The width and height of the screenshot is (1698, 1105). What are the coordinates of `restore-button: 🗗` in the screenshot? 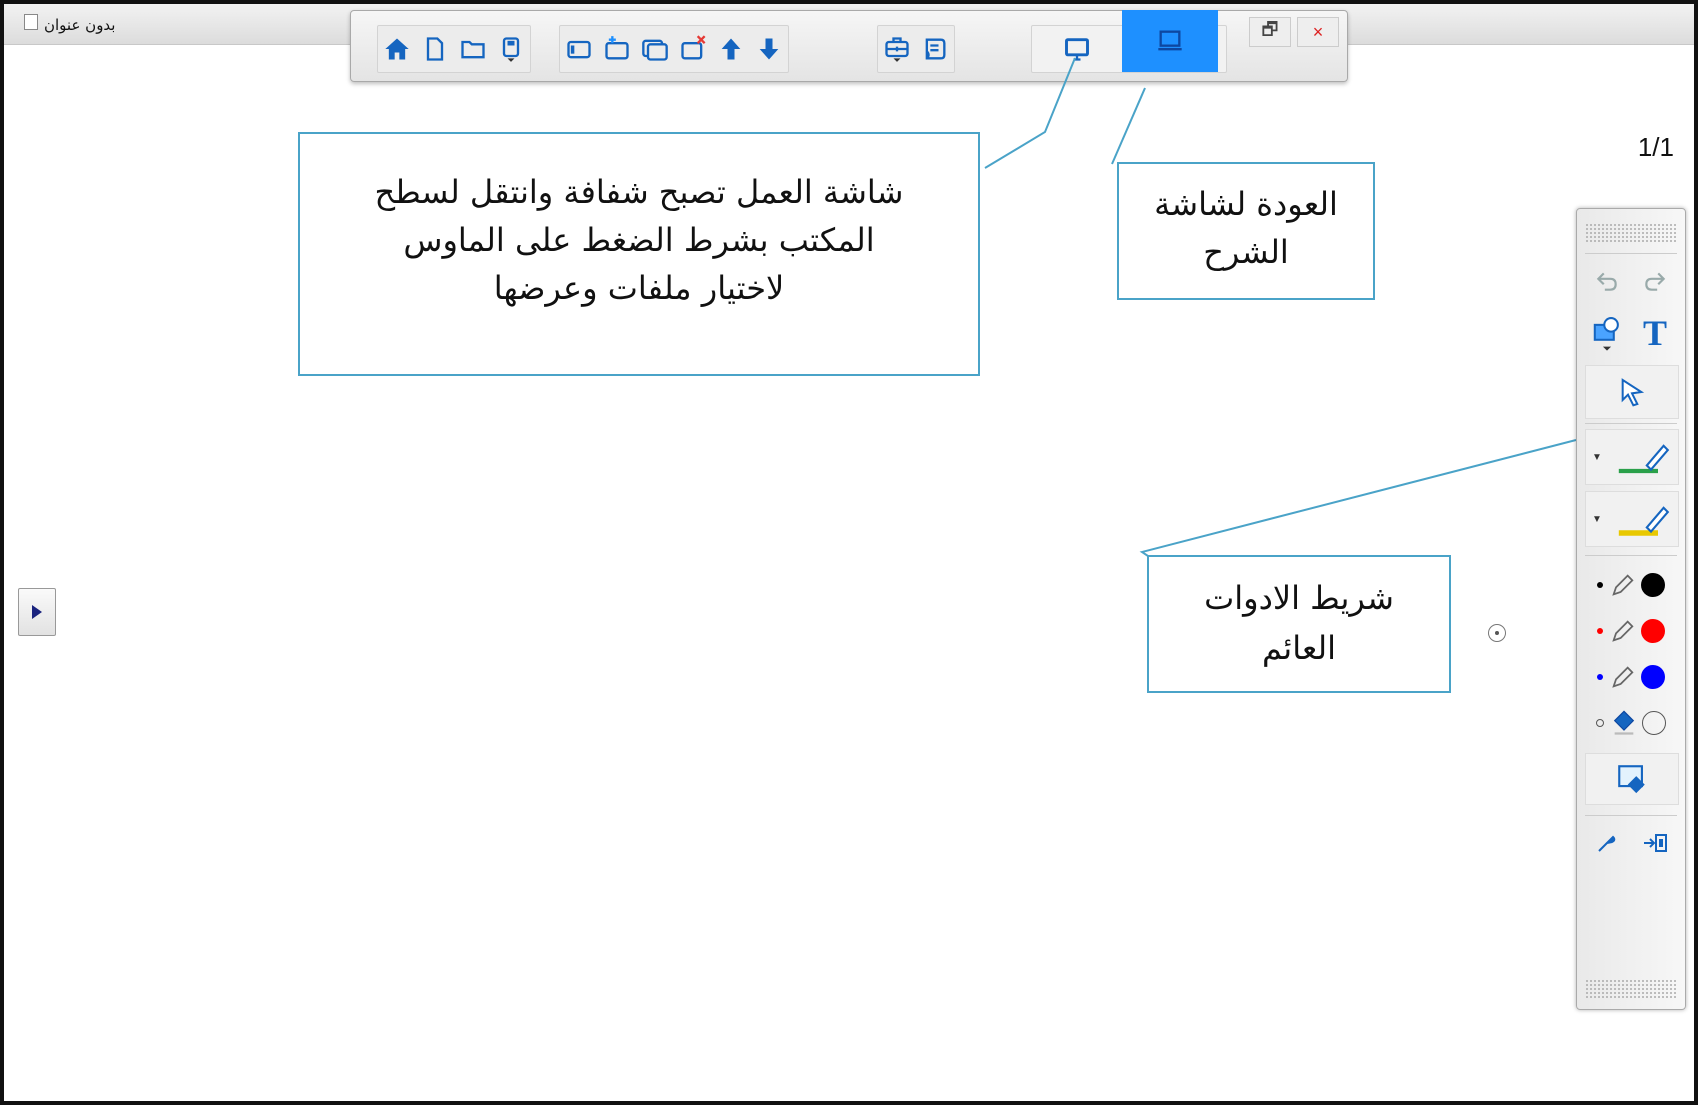 It's located at (1270, 32).